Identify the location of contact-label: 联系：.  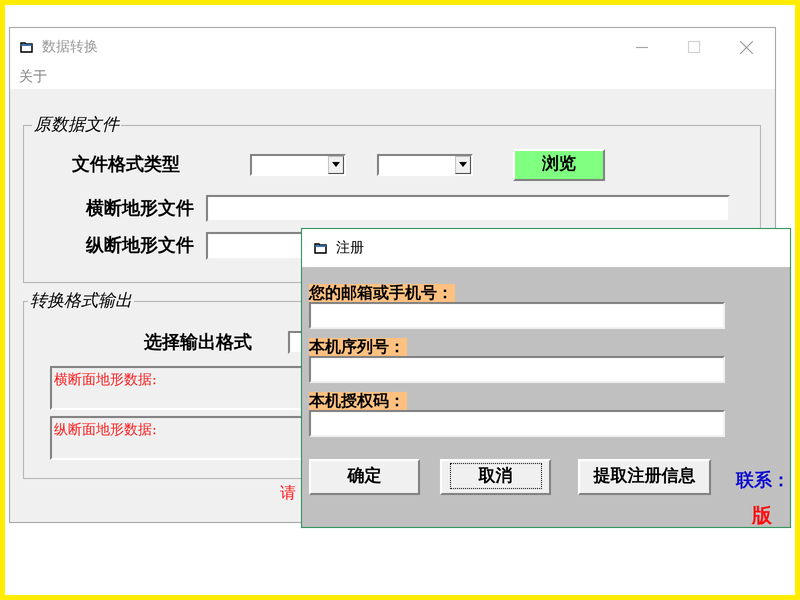
(763, 481).